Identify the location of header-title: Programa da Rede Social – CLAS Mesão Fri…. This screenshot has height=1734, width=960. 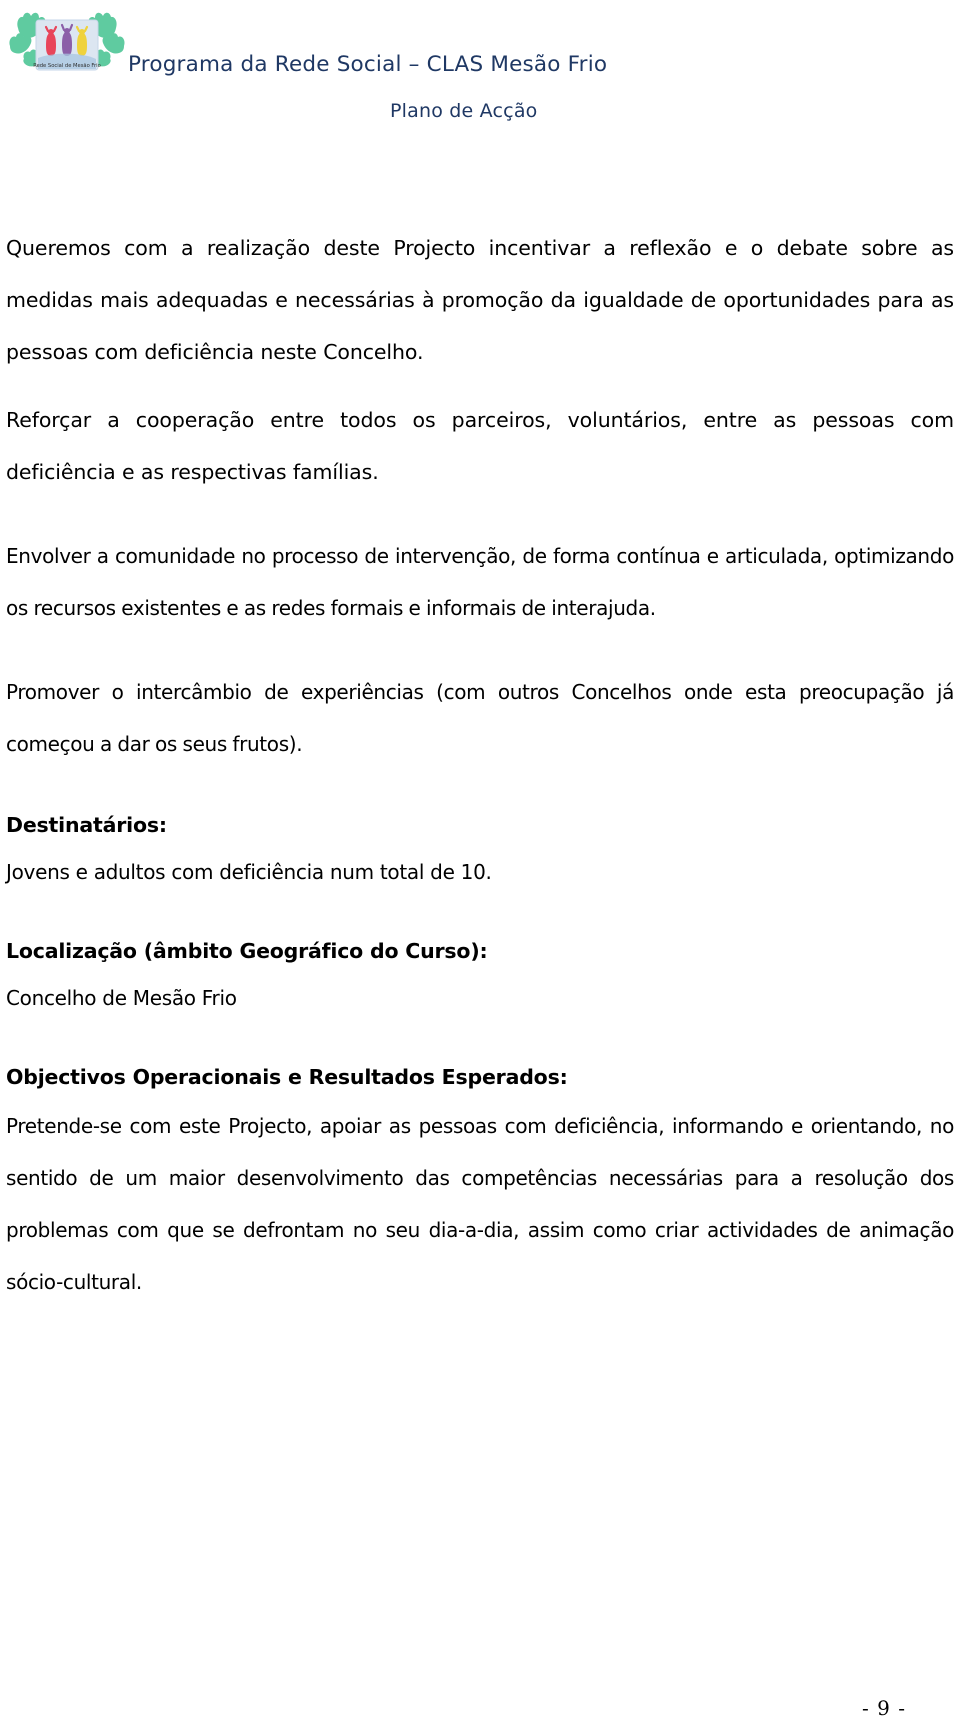
(368, 64).